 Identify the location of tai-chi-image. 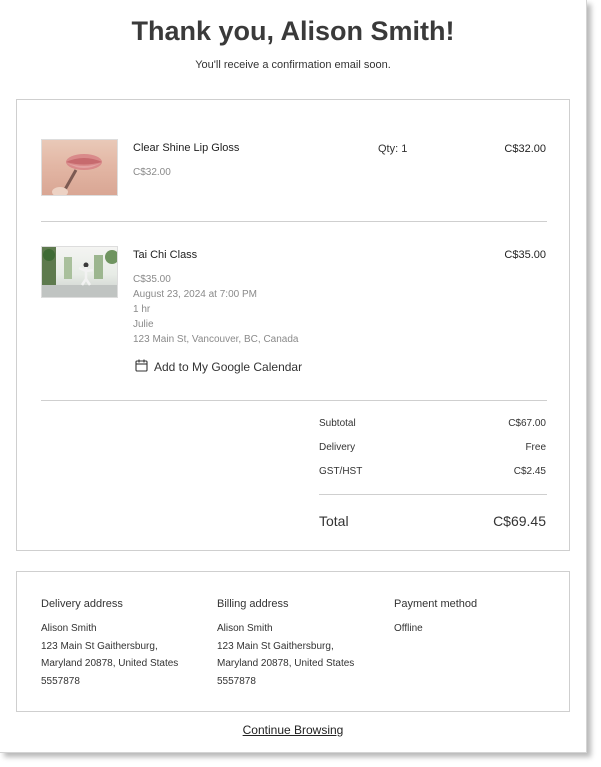
(79, 272).